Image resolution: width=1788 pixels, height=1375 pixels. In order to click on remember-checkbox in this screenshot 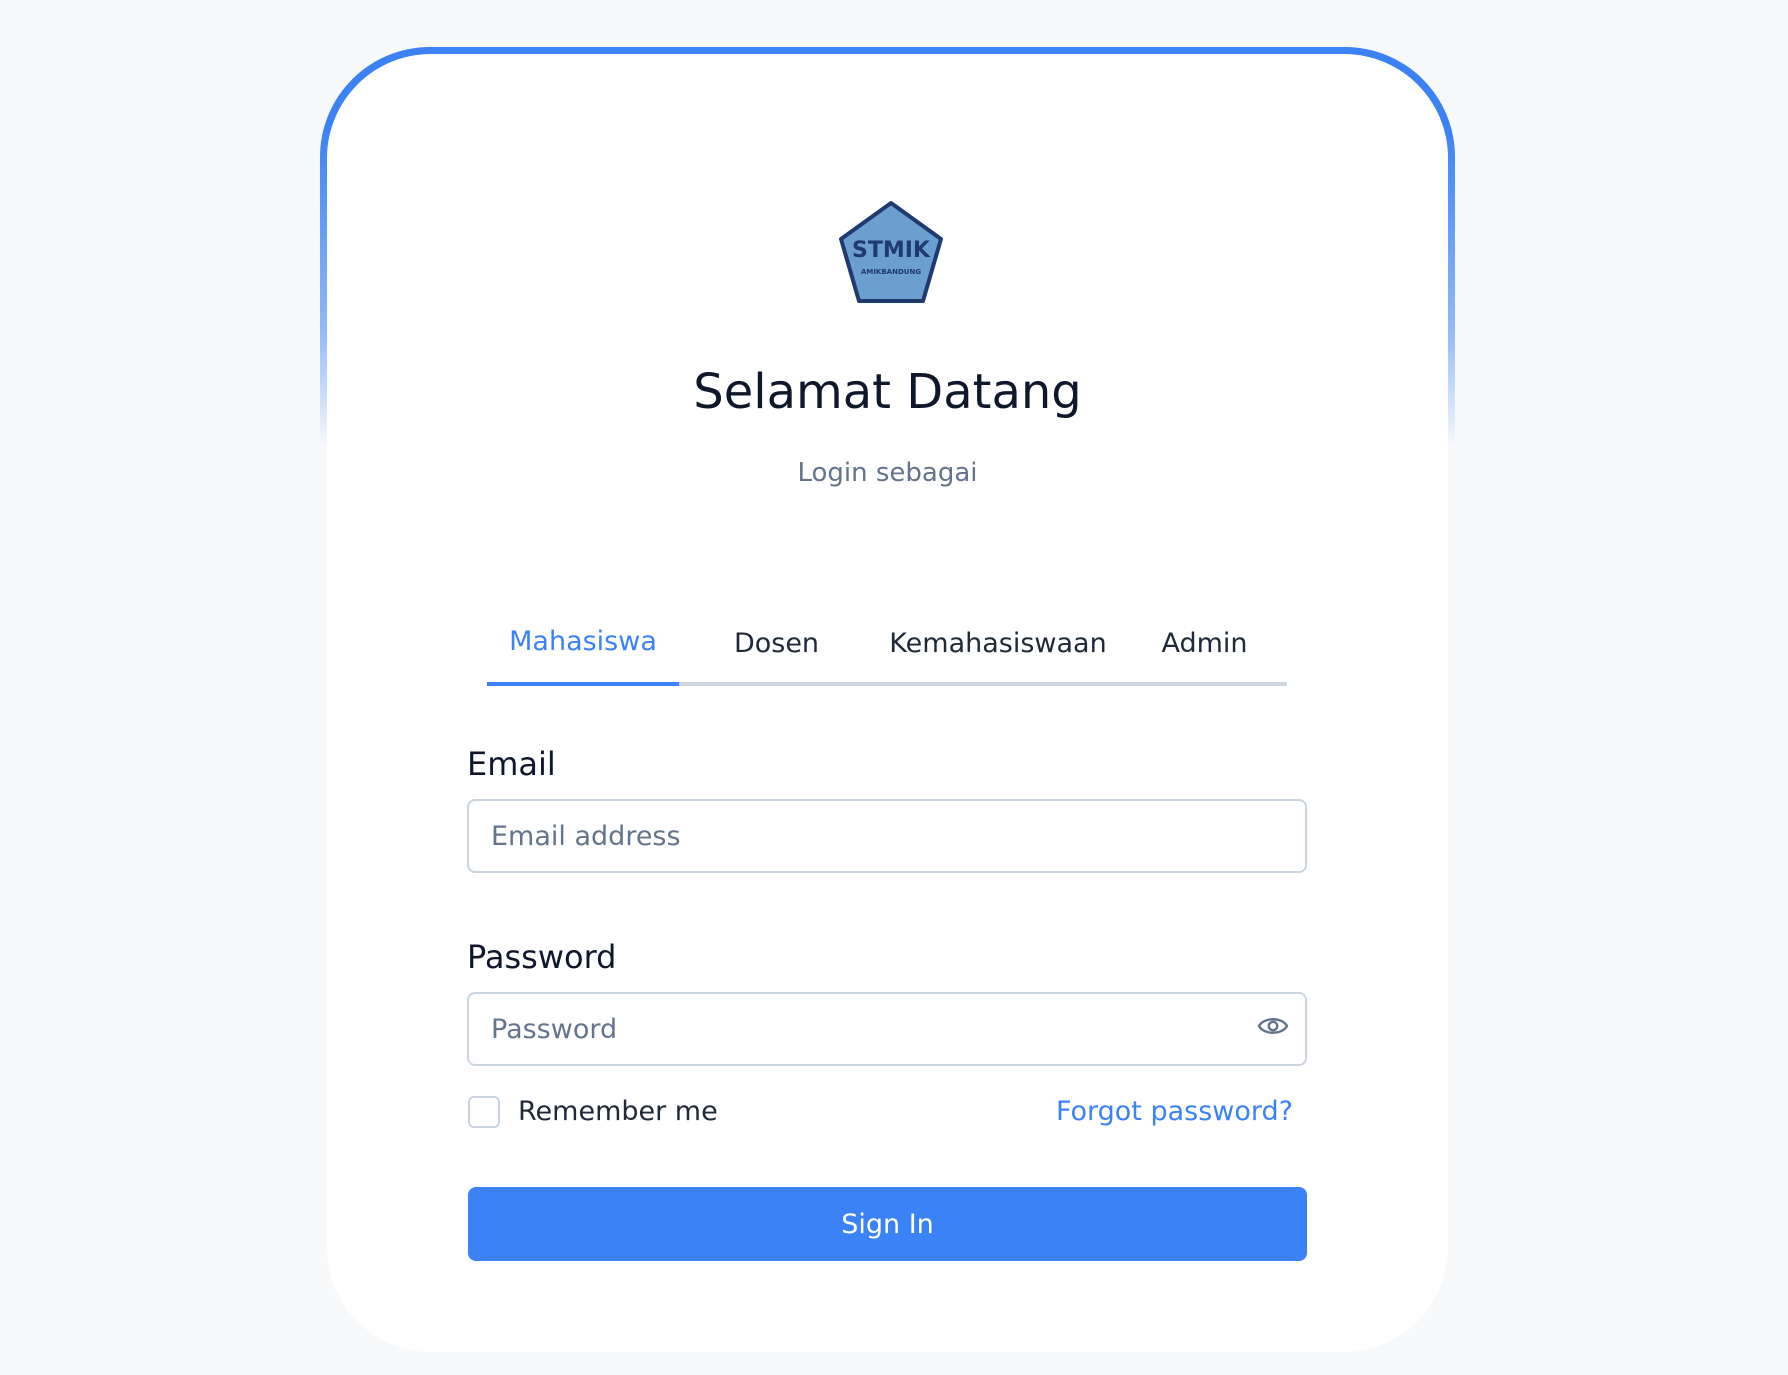, I will do `click(484, 1112)`.